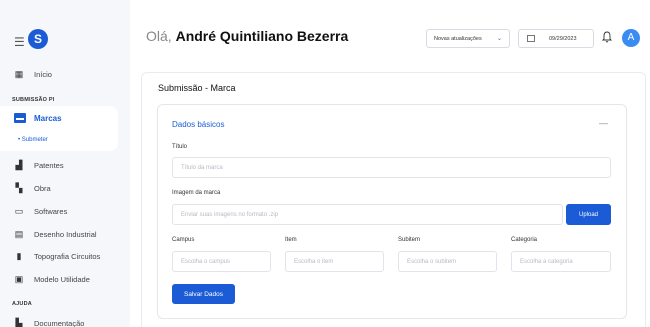  Describe the element at coordinates (409, 240) in the screenshot. I see `subitem-label: Subitem` at that location.